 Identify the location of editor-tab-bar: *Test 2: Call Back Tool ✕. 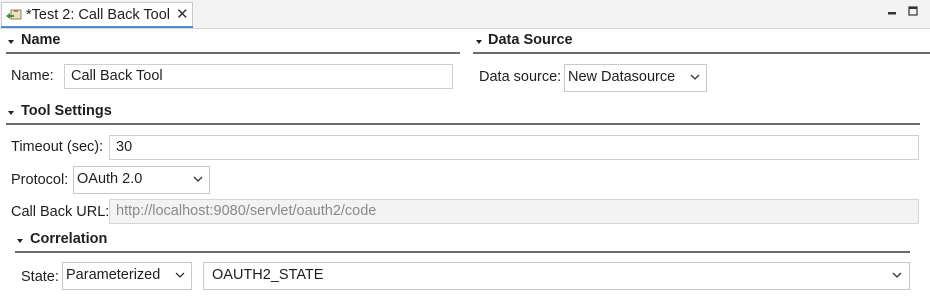
(465, 14).